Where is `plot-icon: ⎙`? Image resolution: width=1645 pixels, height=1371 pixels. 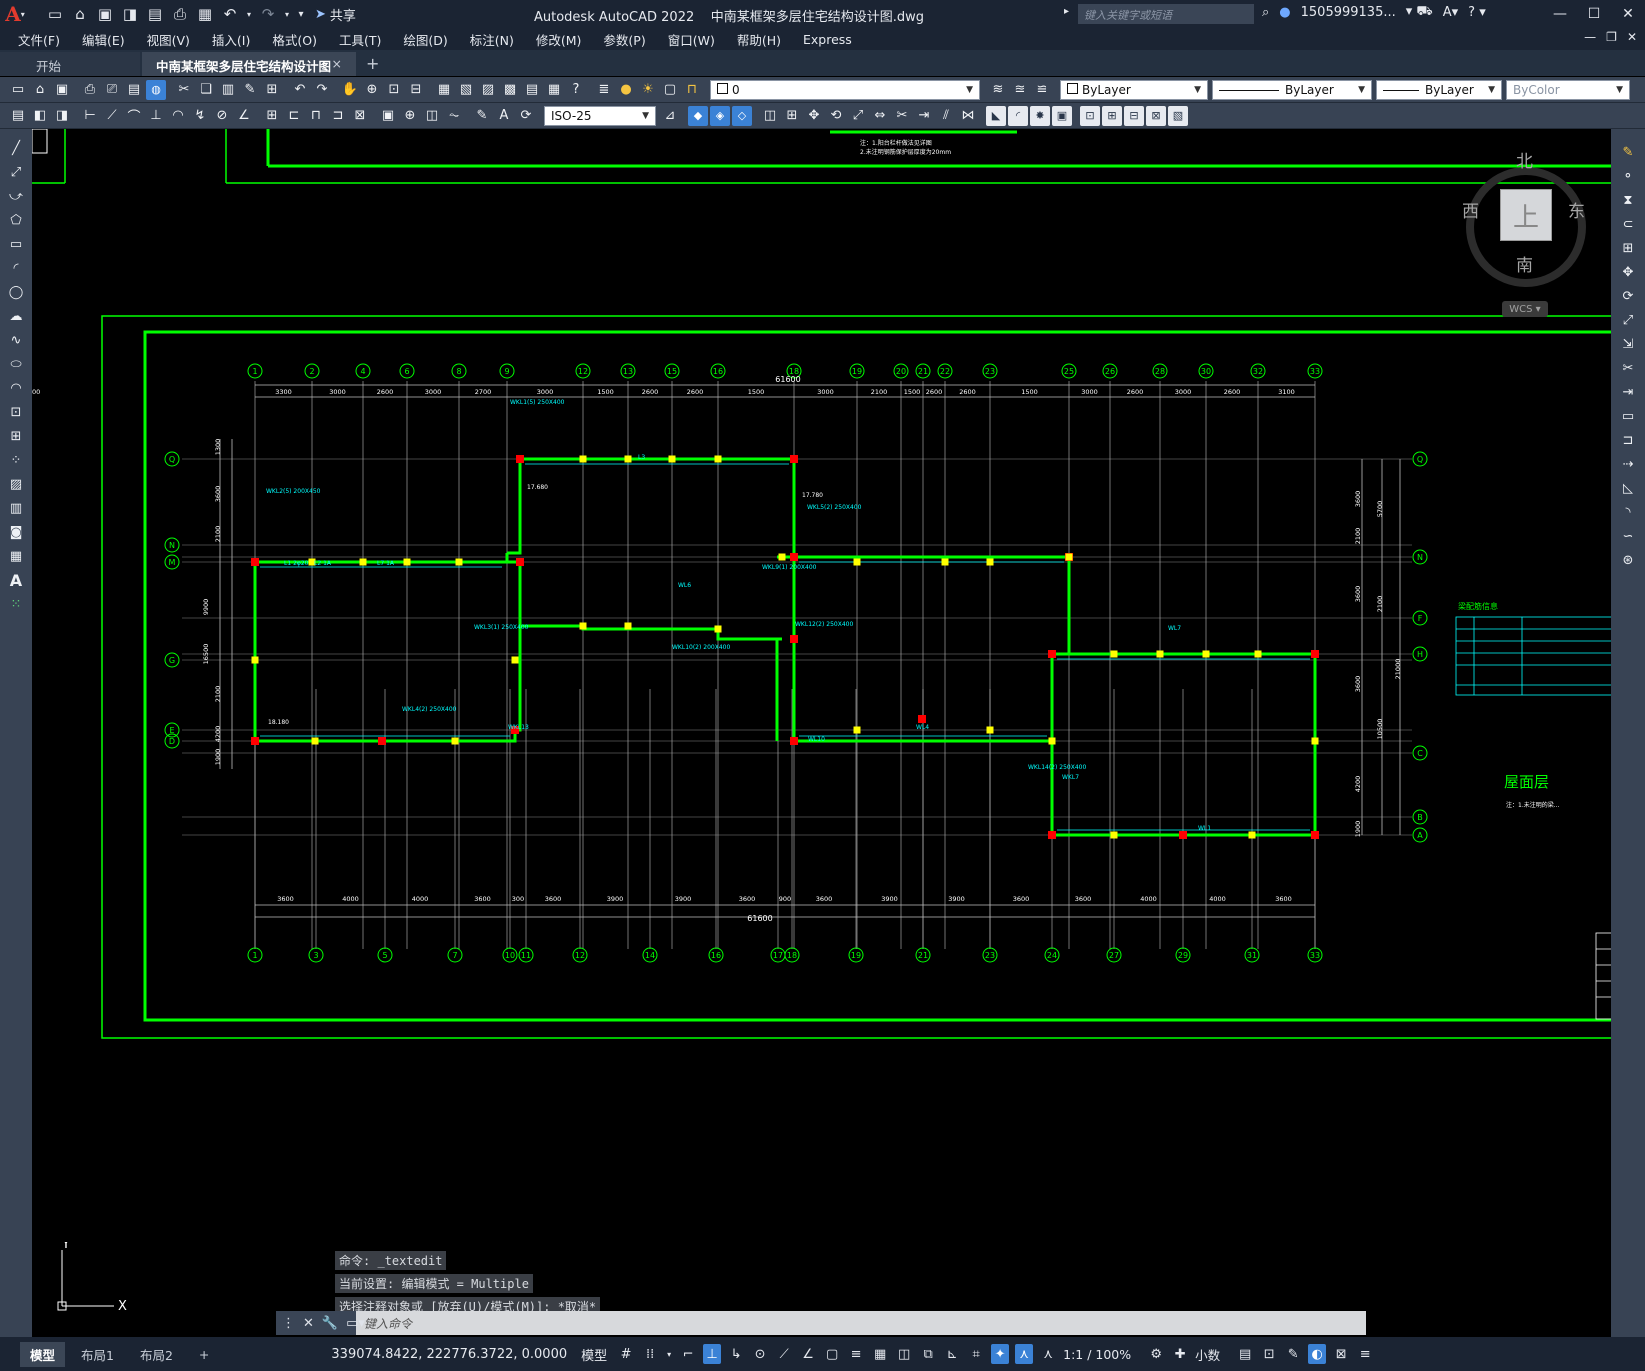
plot-icon: ⎙ is located at coordinates (180, 14).